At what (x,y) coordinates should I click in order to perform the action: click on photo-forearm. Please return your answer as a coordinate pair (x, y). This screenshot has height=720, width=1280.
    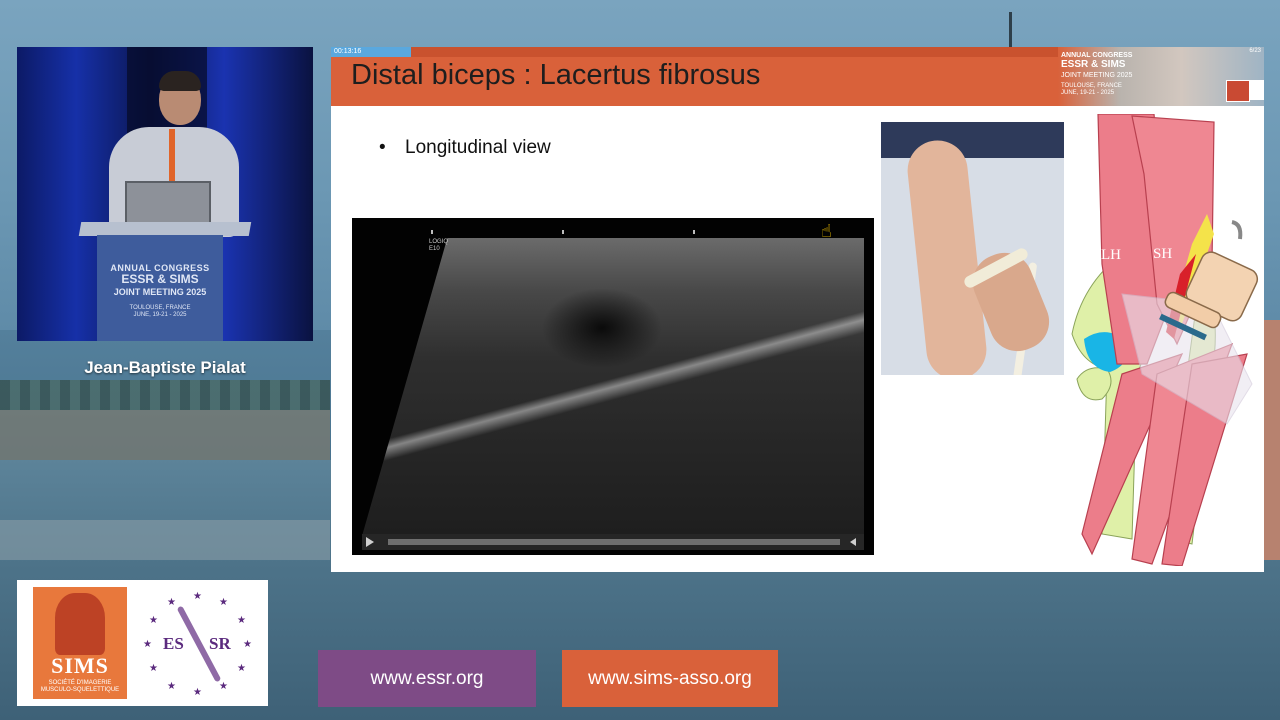
    Looking at the image, I should click on (947, 256).